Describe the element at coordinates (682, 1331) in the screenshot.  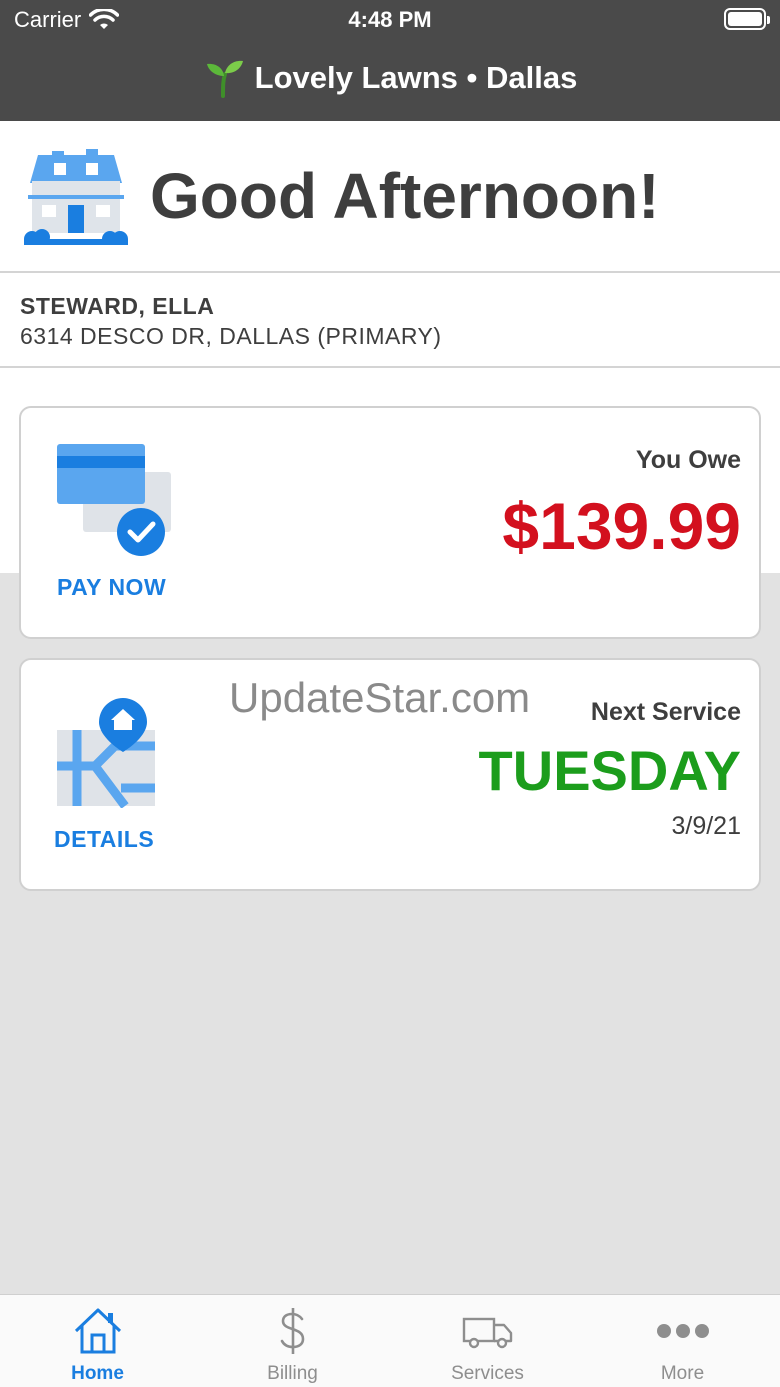
I see `more-dots-icon` at that location.